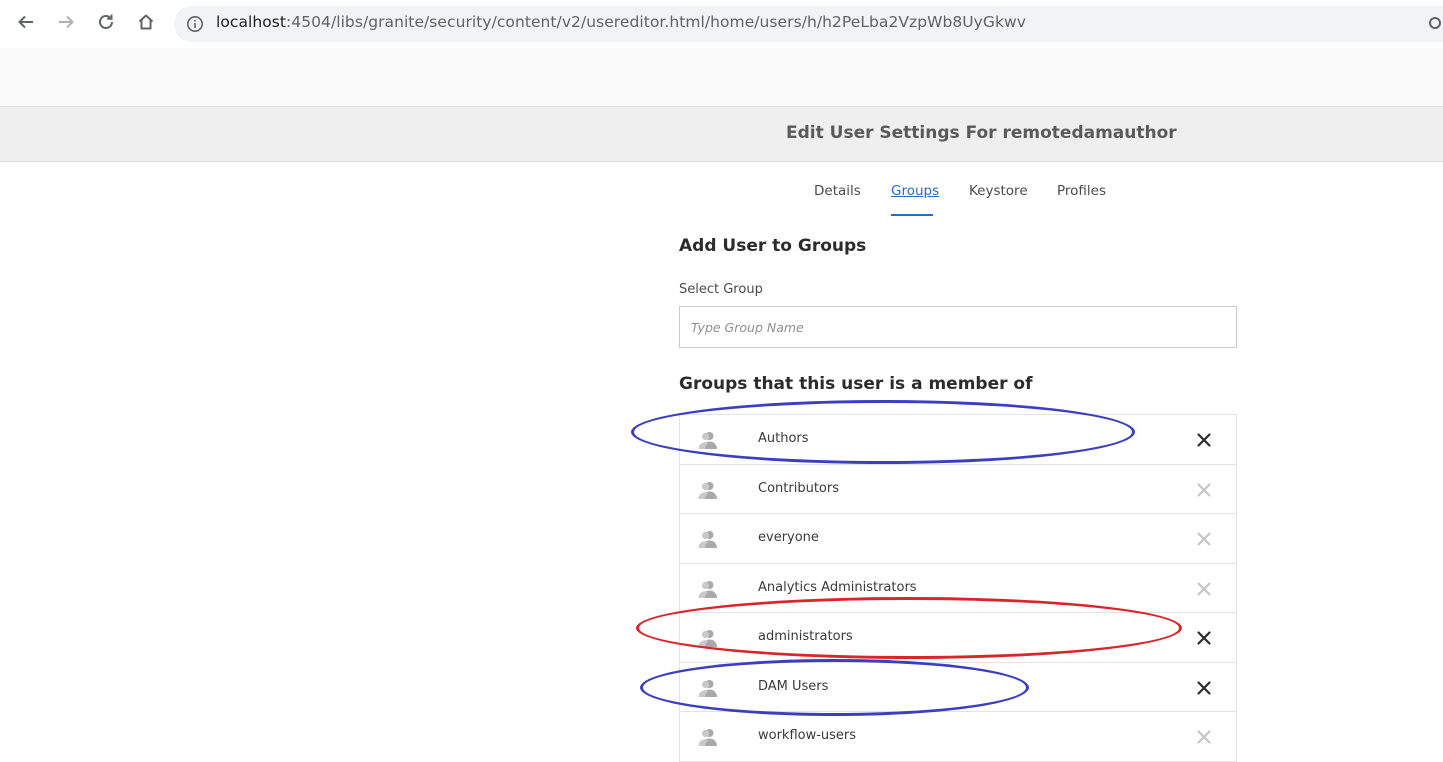 This screenshot has height=762, width=1443. I want to click on select-group-label: Select Group, so click(721, 289).